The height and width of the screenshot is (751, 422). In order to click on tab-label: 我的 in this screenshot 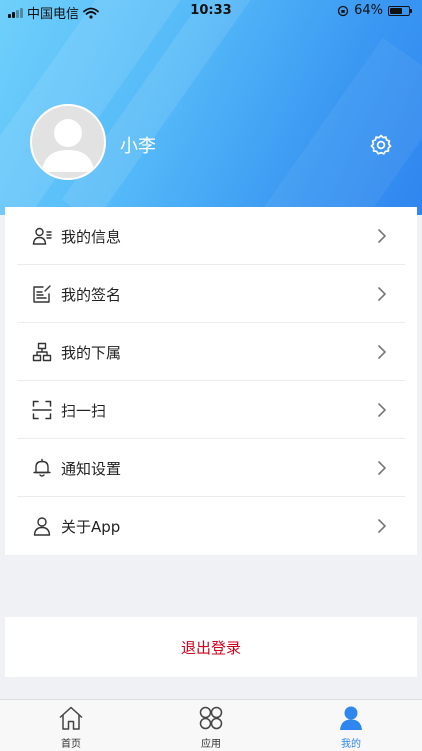, I will do `click(351, 744)`.